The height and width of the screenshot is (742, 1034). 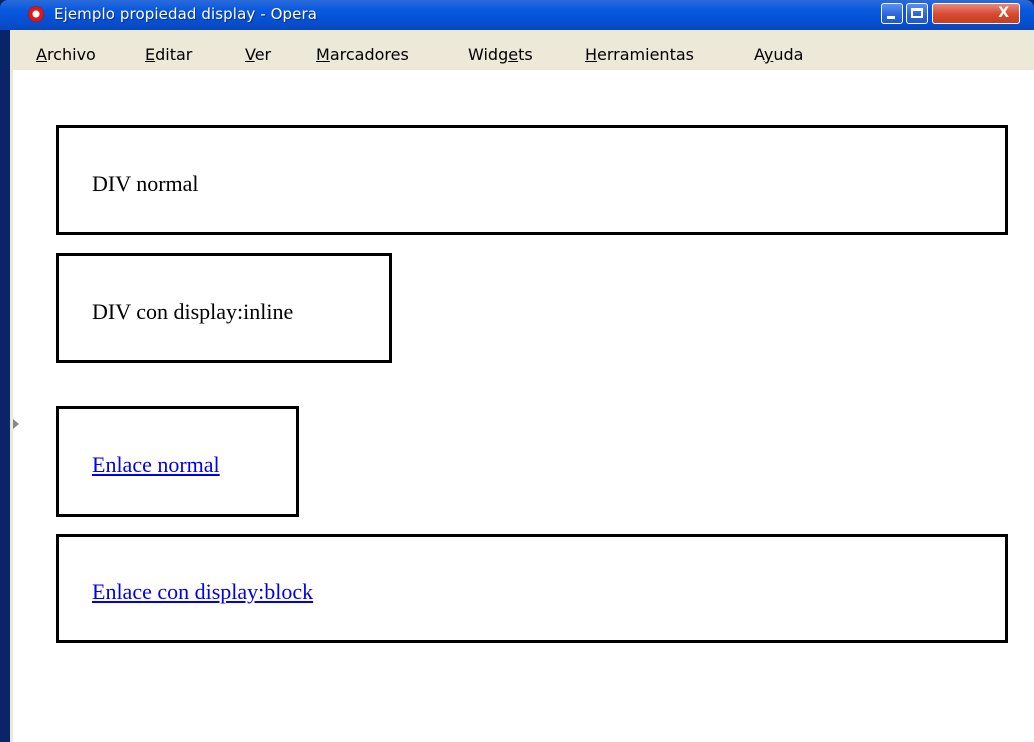 What do you see at coordinates (591, 54) in the screenshot?
I see `menu-herramientas-accel: H` at bounding box center [591, 54].